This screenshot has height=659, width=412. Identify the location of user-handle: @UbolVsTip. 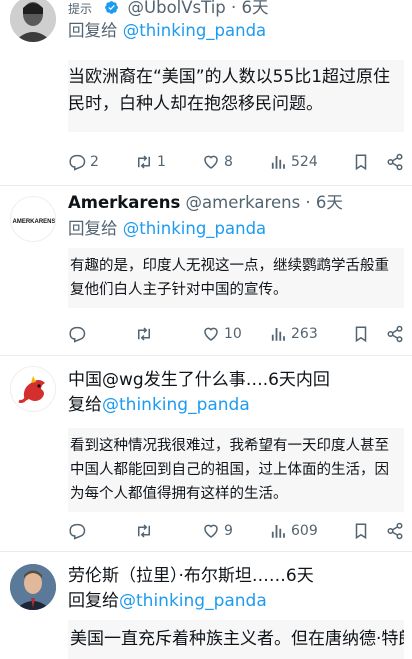
(177, 8).